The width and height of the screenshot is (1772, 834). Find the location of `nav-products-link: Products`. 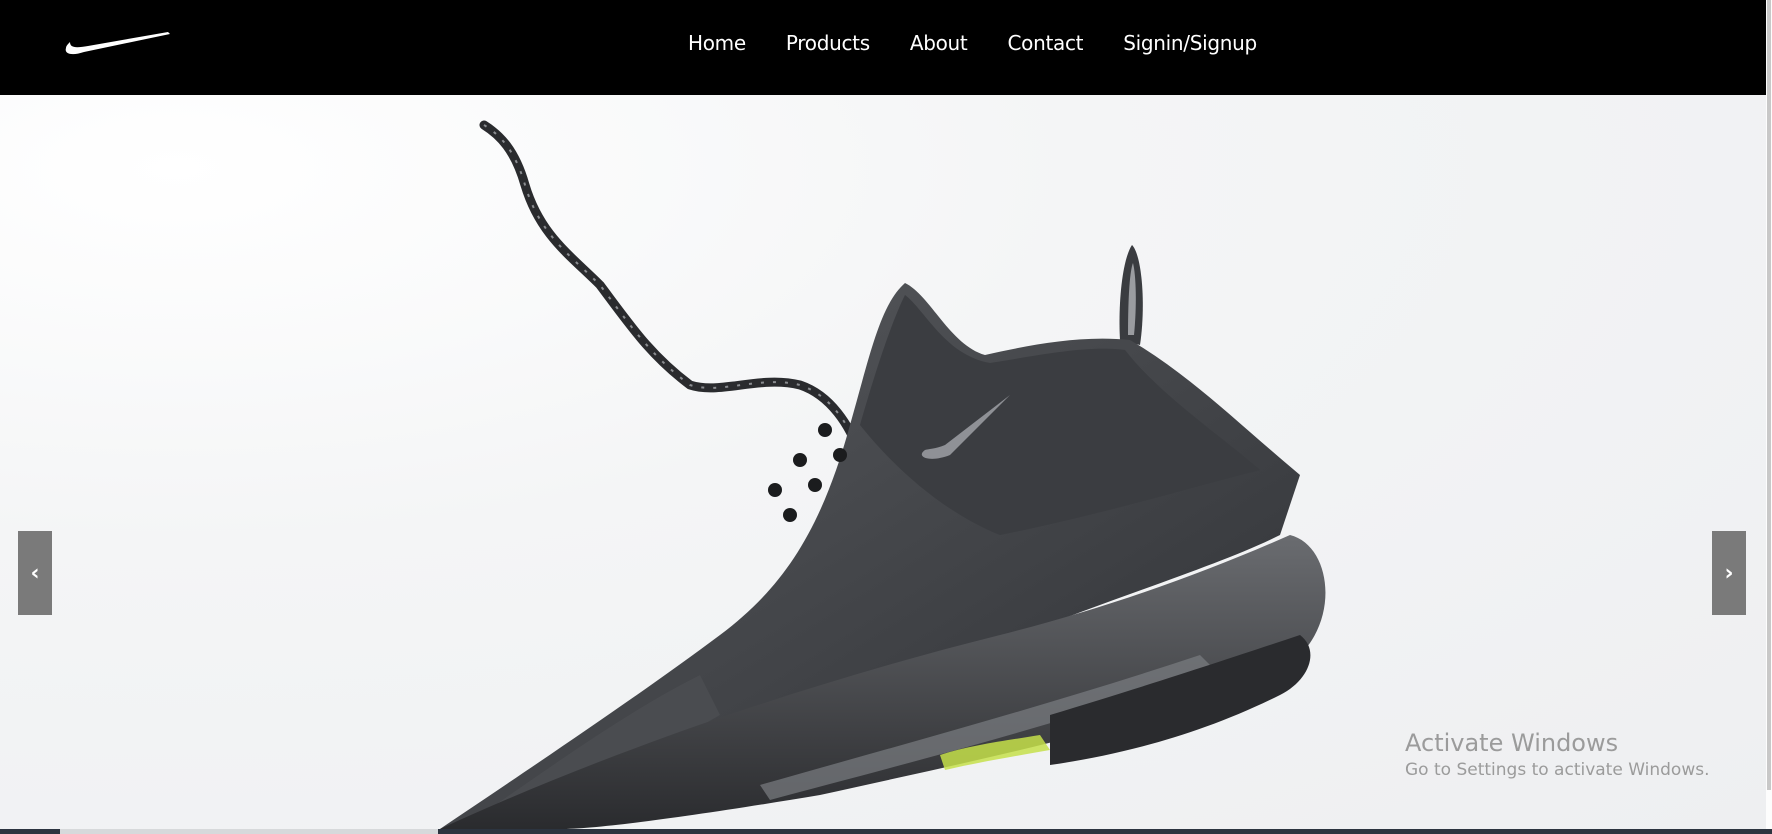

nav-products-link: Products is located at coordinates (828, 43).